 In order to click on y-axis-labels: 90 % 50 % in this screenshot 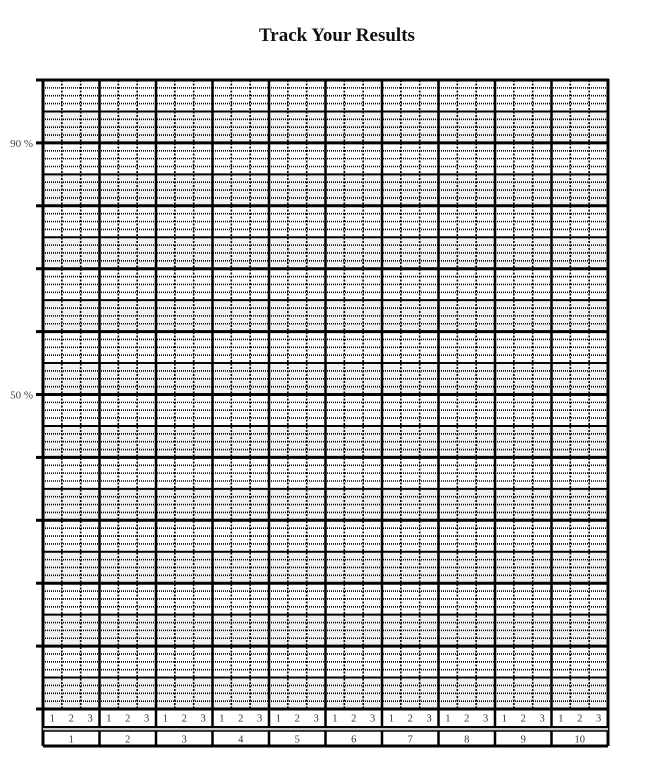, I will do `click(21, 270)`.